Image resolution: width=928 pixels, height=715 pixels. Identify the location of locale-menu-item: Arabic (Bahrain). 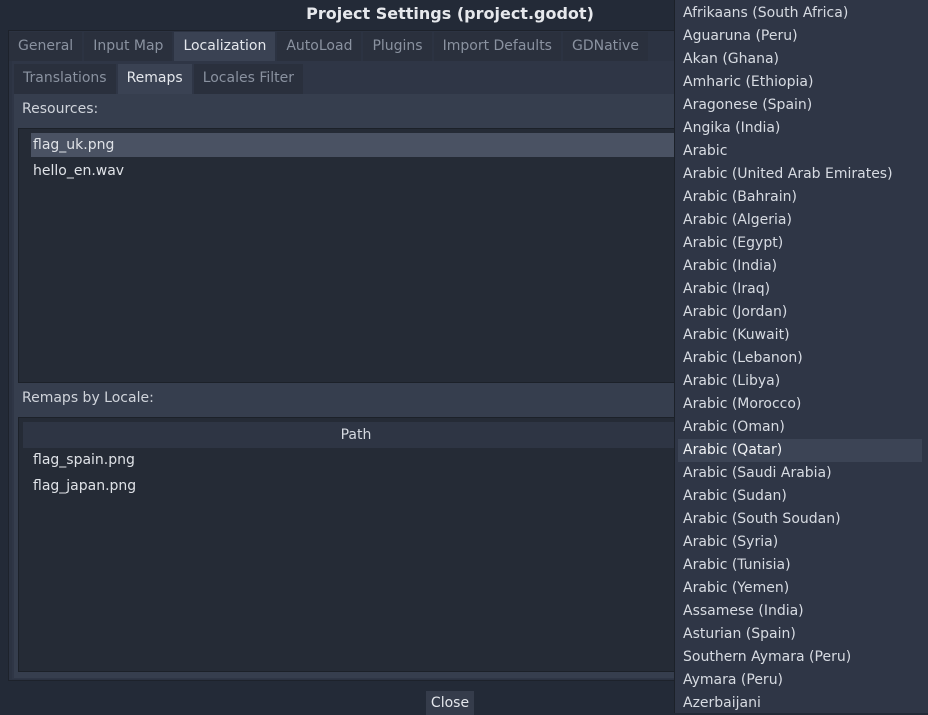
(800, 197).